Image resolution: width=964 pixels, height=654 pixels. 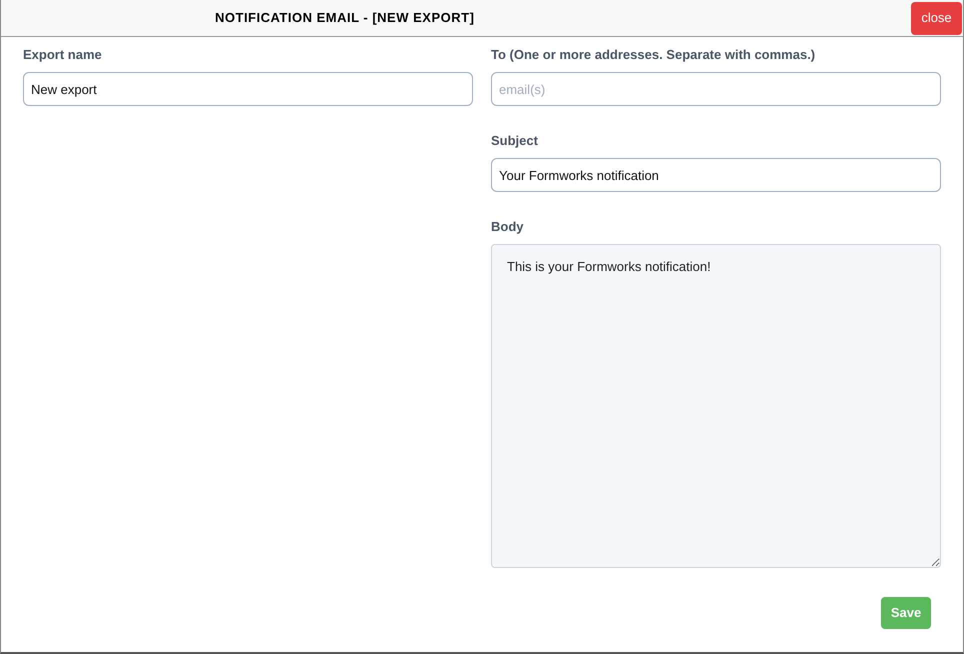 What do you see at coordinates (507, 227) in the screenshot?
I see `field-label: Body` at bounding box center [507, 227].